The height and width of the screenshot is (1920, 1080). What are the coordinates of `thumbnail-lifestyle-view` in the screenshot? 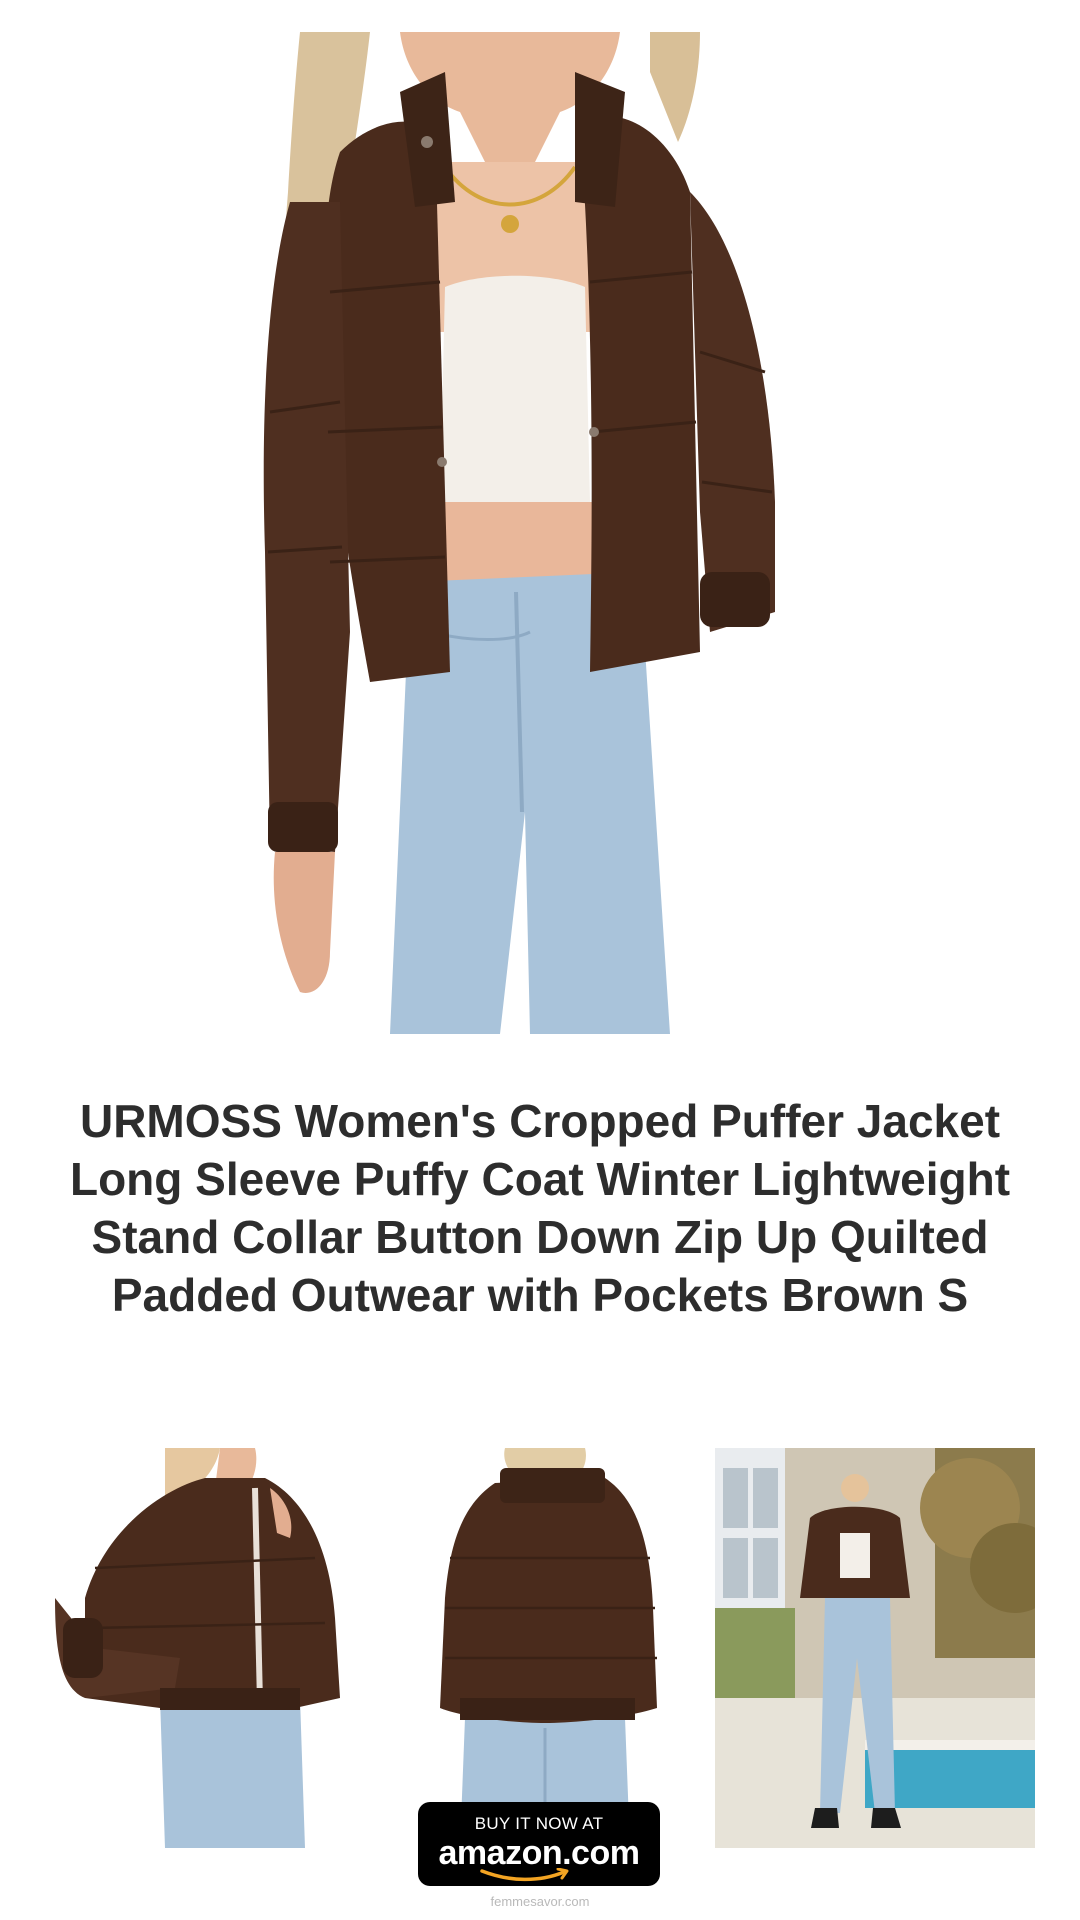 It's located at (875, 1648).